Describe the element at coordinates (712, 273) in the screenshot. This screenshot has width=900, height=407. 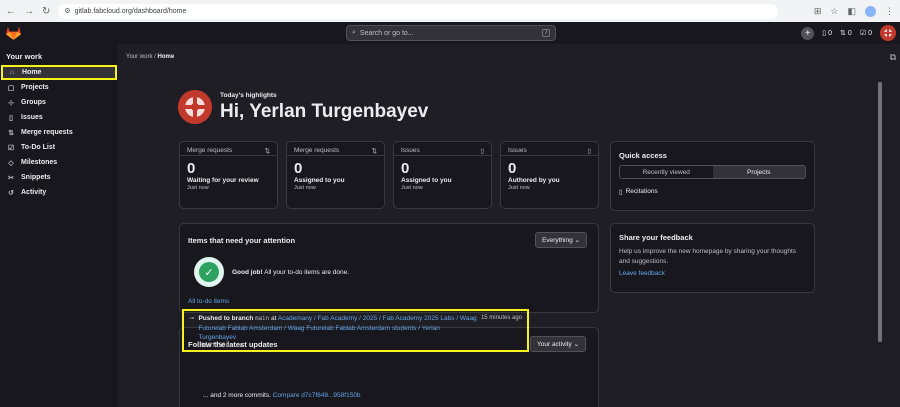
I see `leave-feedback-link: Leave feedback` at that location.